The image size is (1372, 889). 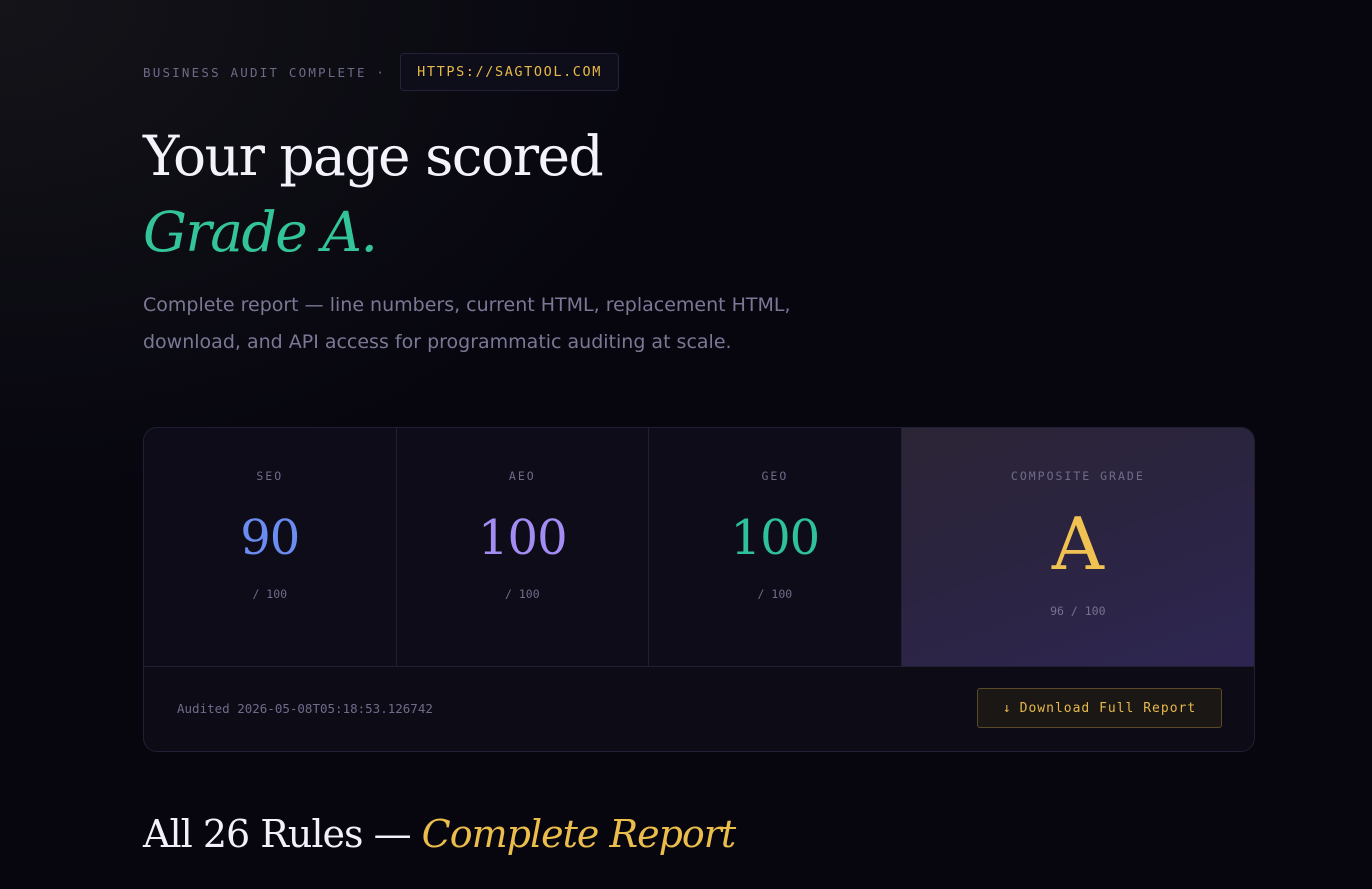 I want to click on composite-score: 96 / 100, so click(x=1078, y=611).